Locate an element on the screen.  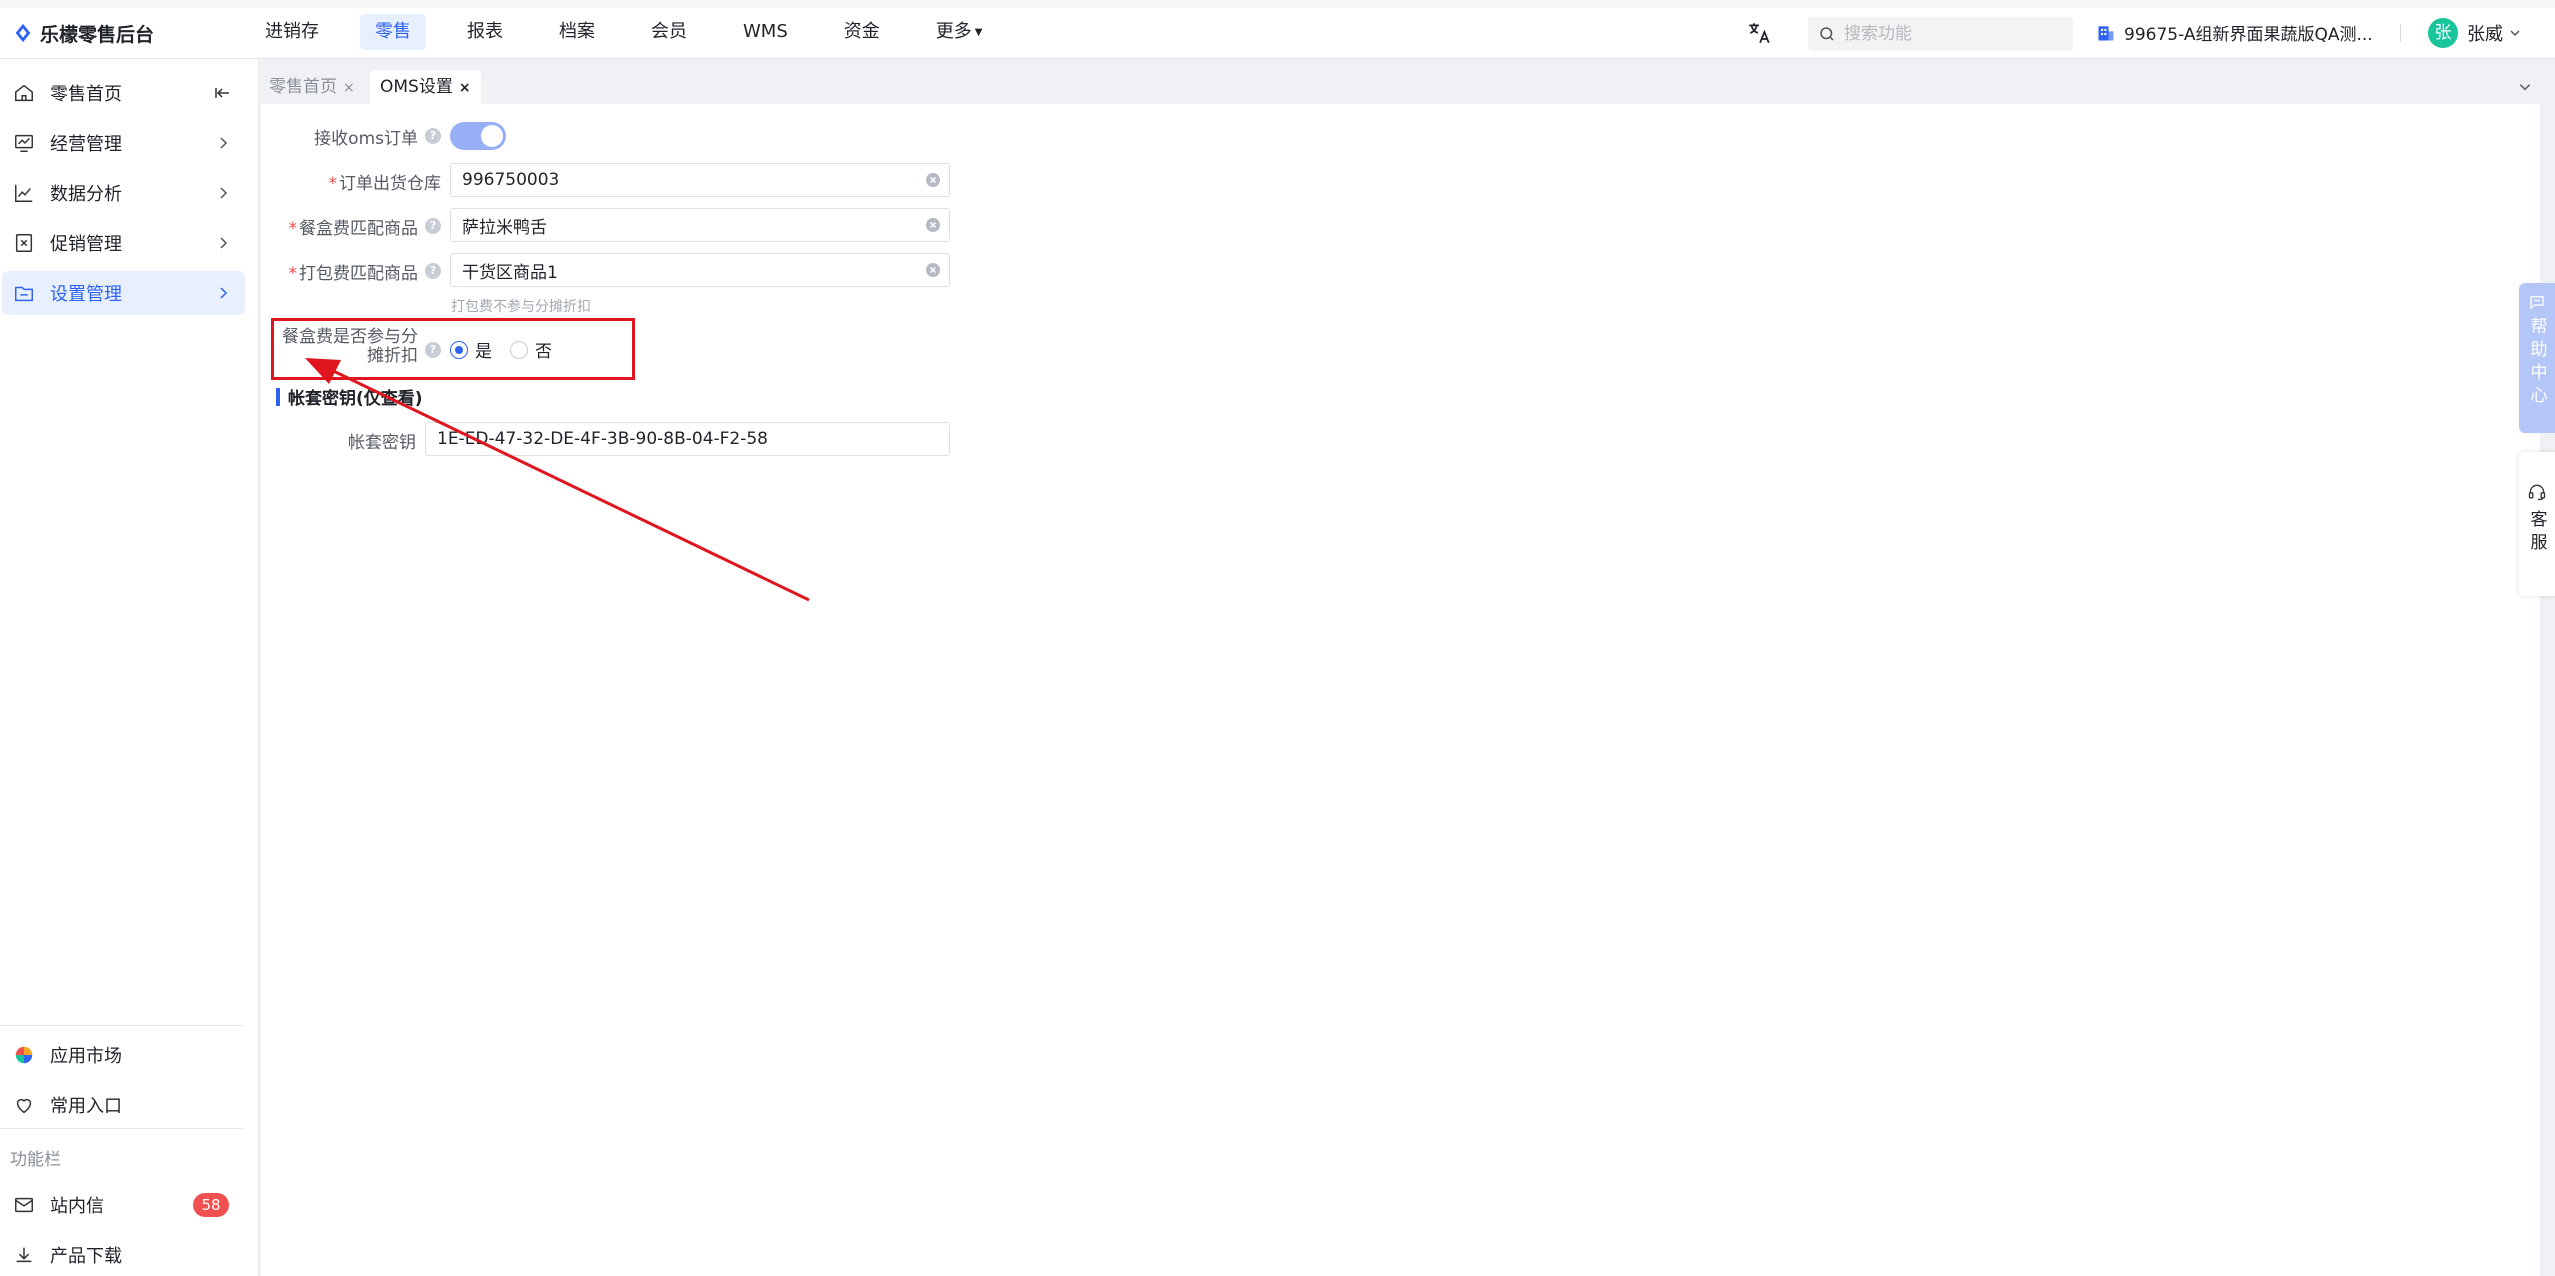
help-center-button: 帮助中心 is located at coordinates (2537, 358).